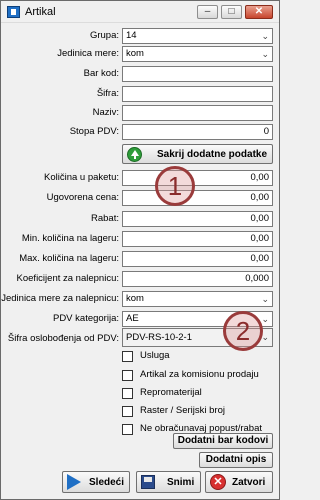 This screenshot has height=500, width=320. I want to click on rabat-input: 0,00, so click(197, 219).